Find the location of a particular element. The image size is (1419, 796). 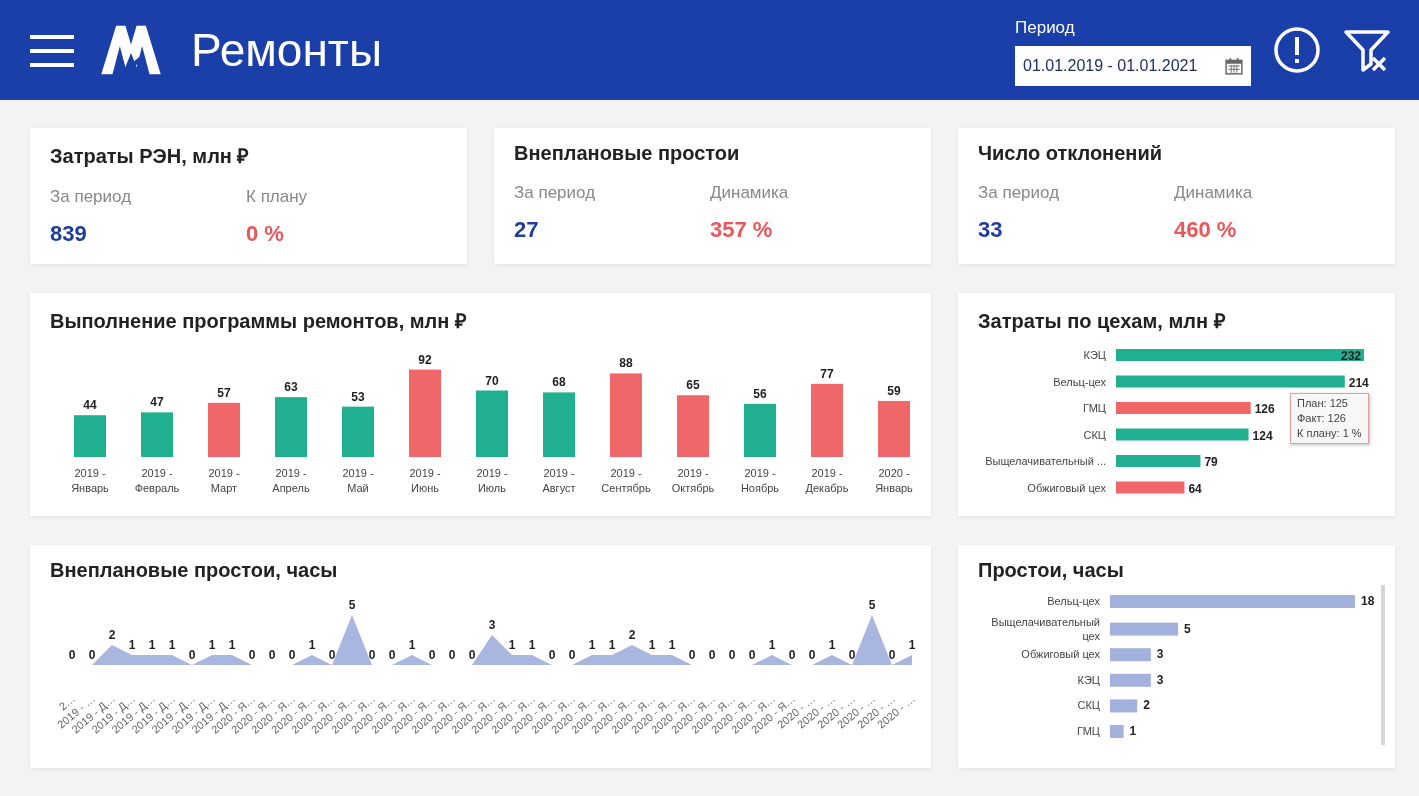

card-title: Затраты по цехам, млн ₽ is located at coordinates (1102, 321).